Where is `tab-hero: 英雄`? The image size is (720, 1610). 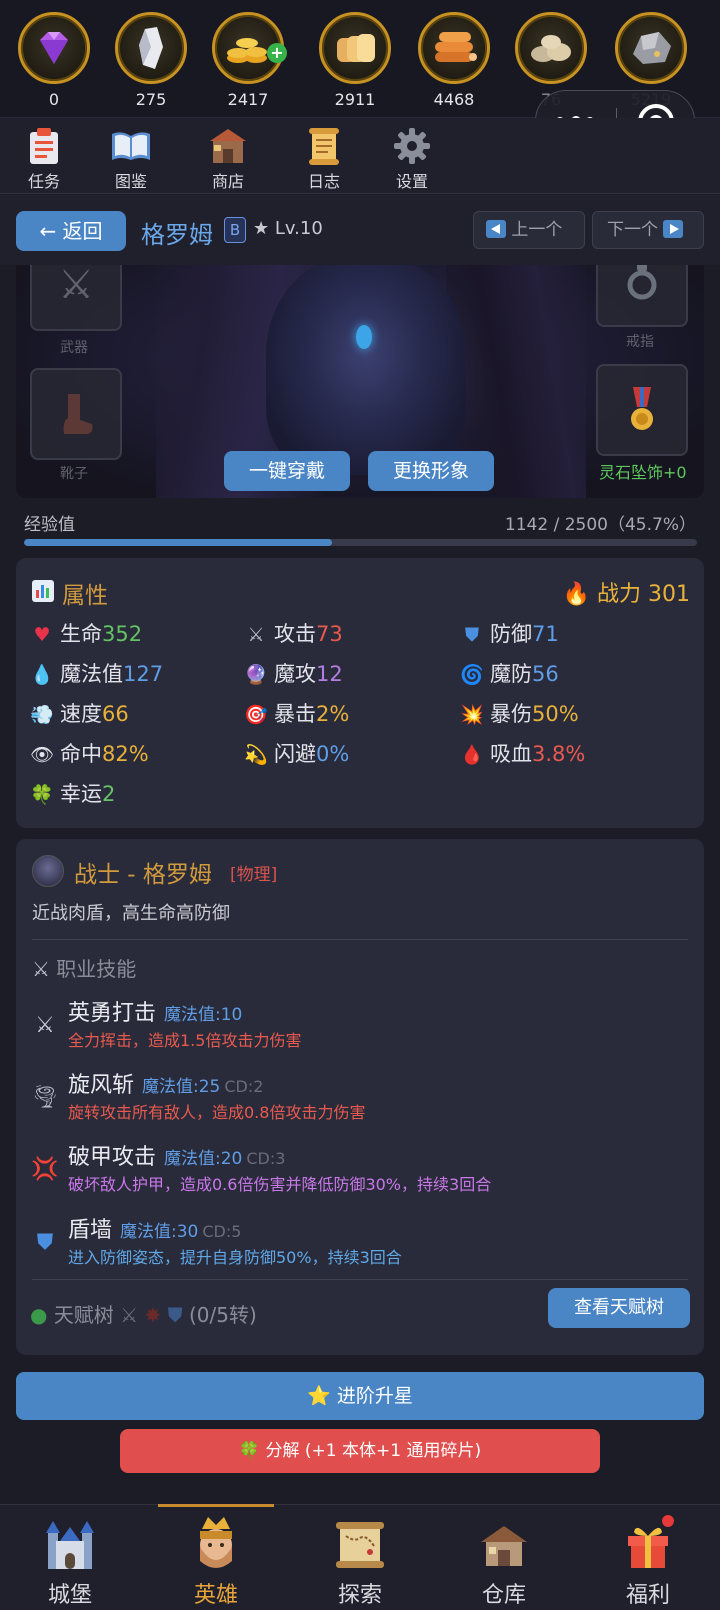 tab-hero: 英雄 is located at coordinates (216, 1562).